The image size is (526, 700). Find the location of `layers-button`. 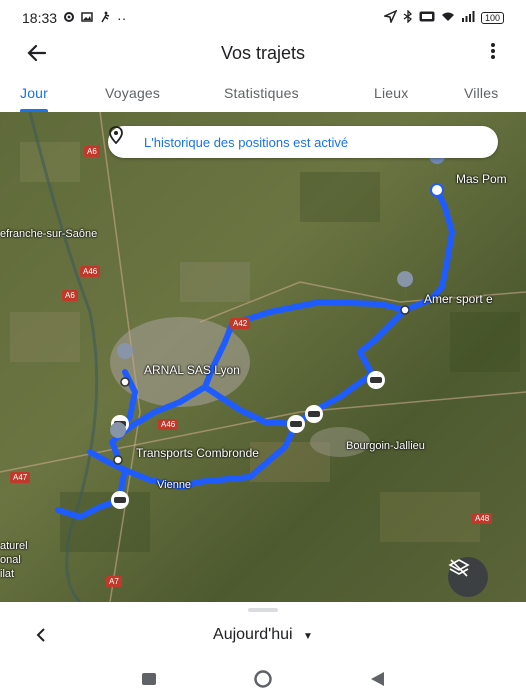

layers-button is located at coordinates (468, 577).